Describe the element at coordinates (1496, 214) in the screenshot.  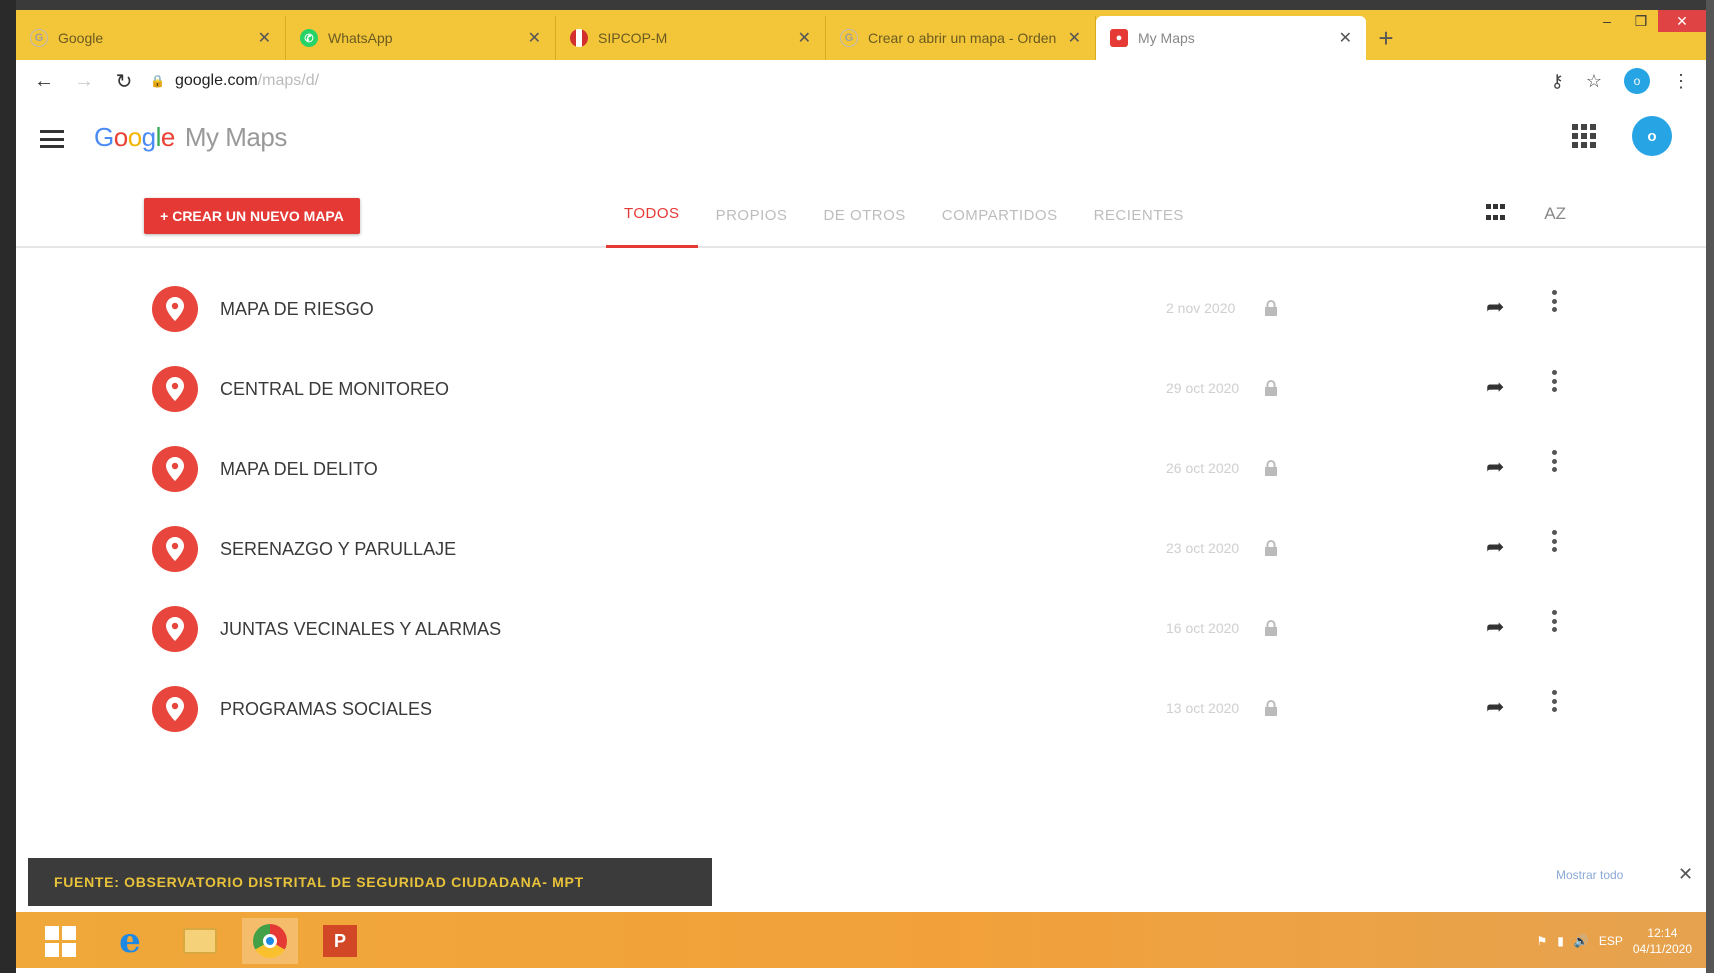
I see `grid-view-icon` at that location.